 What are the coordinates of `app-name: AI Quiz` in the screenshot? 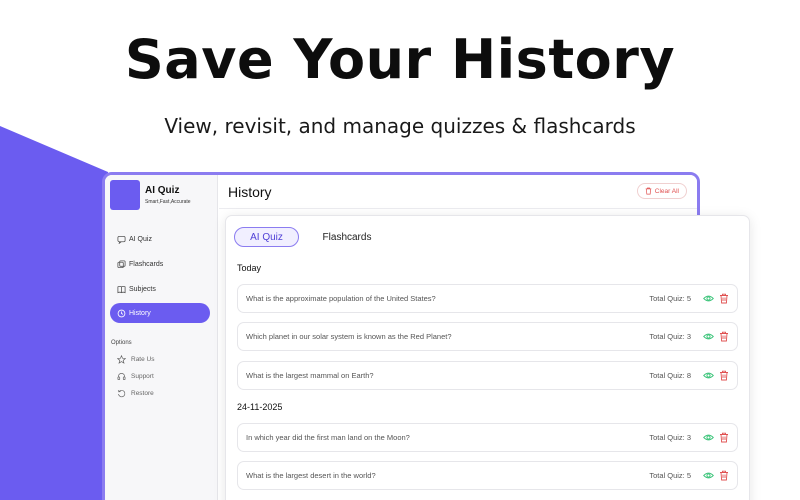 It's located at (162, 190).